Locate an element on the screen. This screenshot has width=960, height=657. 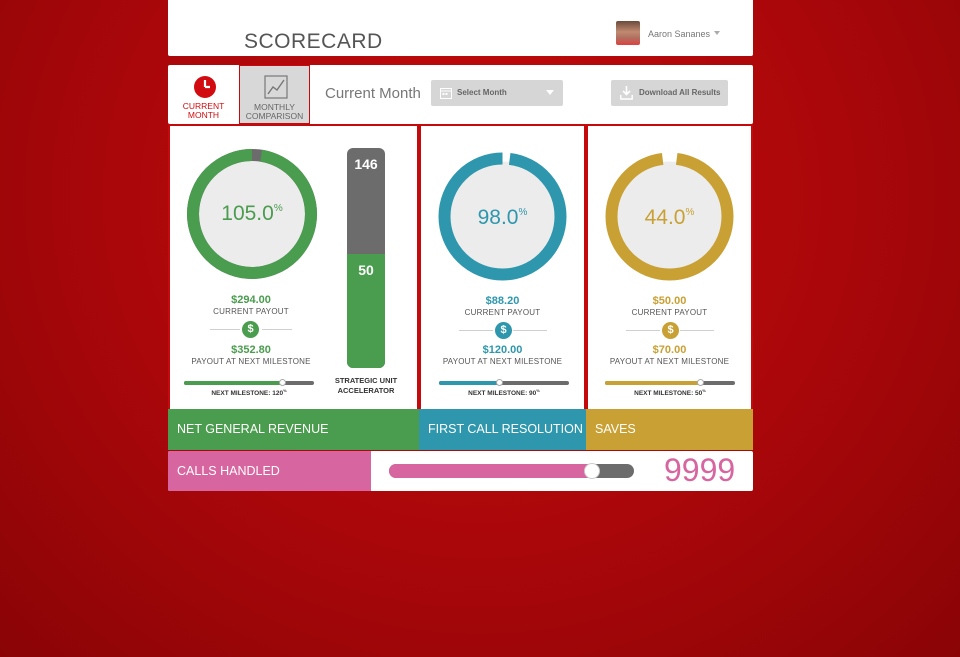
tab-monthly-comparison-label: MONTHLY COMPARISON is located at coordinates (274, 111).